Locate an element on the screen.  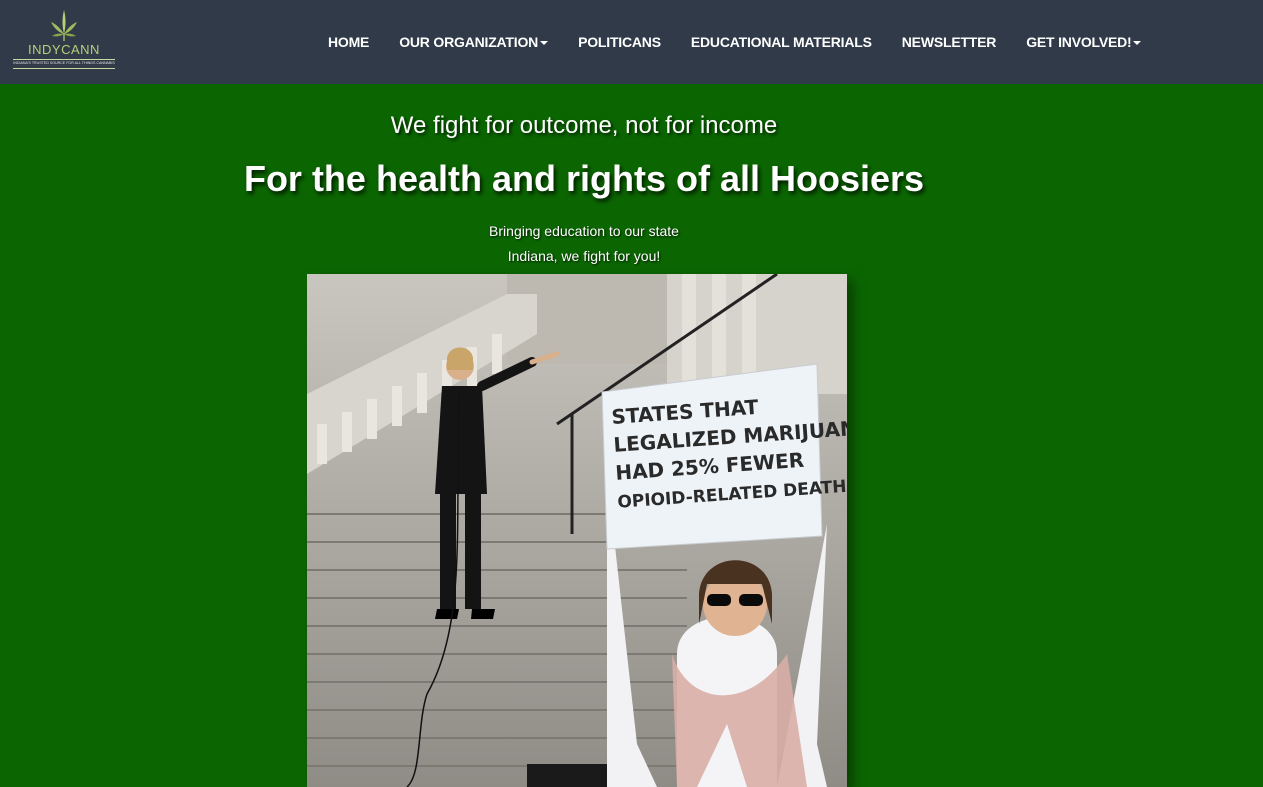
nav-label: EDUCATIONAL MATERIALS is located at coordinates (781, 42).